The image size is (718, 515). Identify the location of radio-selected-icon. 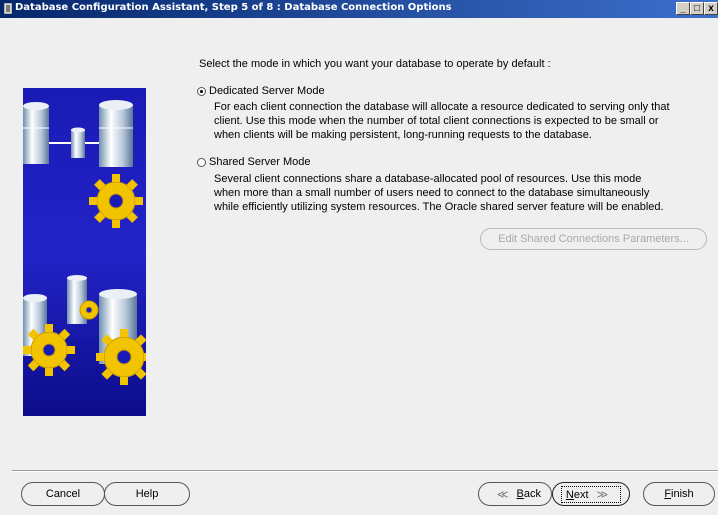
(201, 91).